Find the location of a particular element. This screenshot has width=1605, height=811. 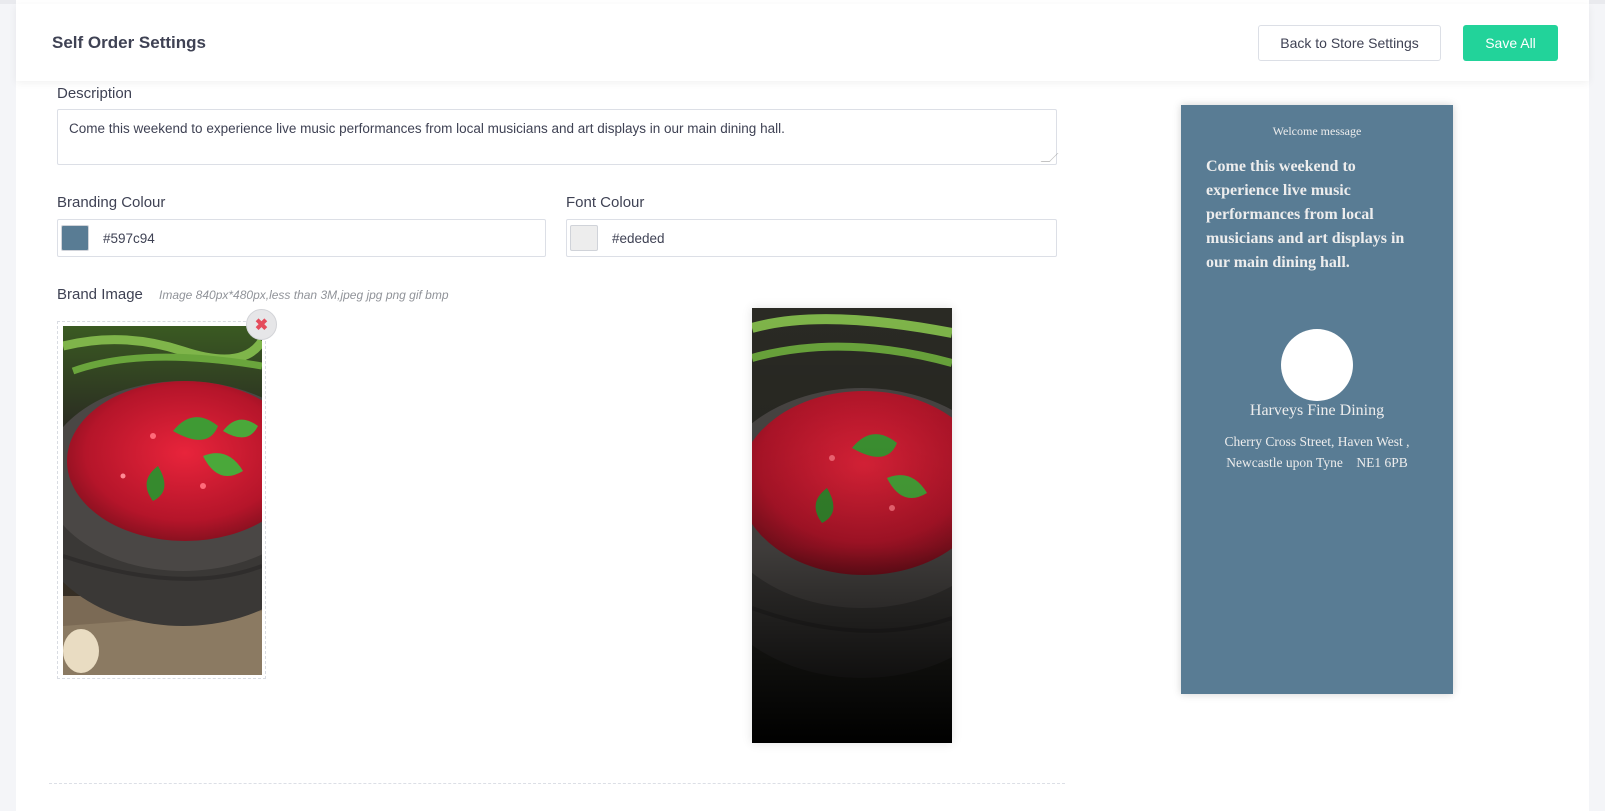

section-divider is located at coordinates (557, 783).